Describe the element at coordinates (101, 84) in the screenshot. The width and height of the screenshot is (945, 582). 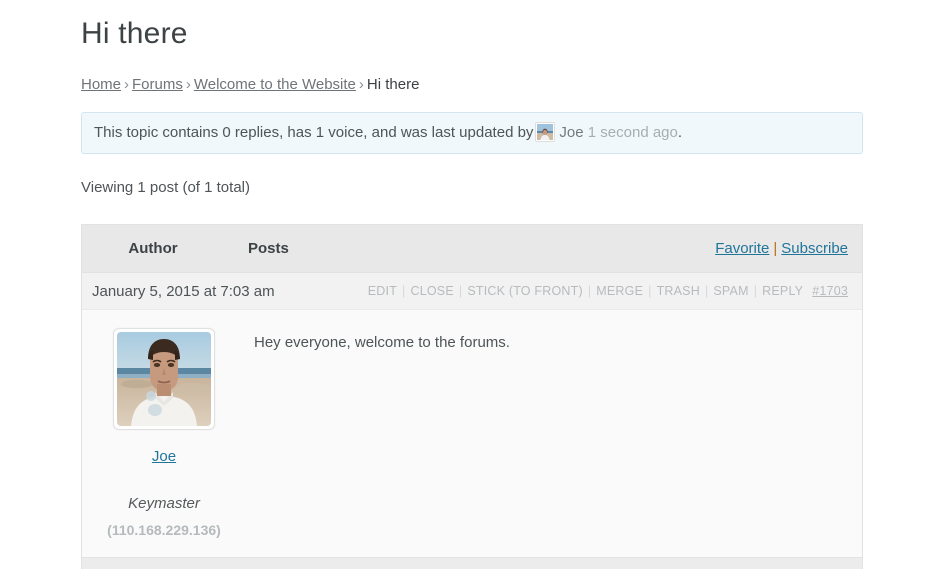
I see `breadcrumb-item-home: Home` at that location.